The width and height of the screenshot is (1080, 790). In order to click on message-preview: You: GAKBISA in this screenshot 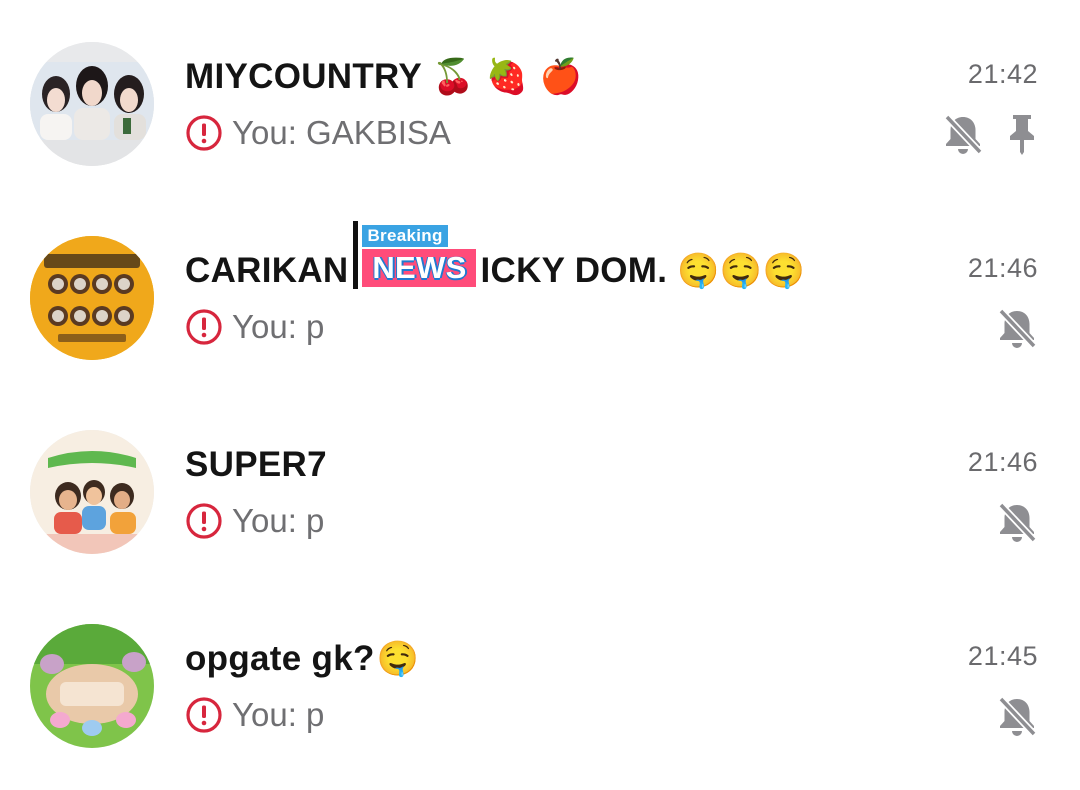, I will do `click(318, 133)`.